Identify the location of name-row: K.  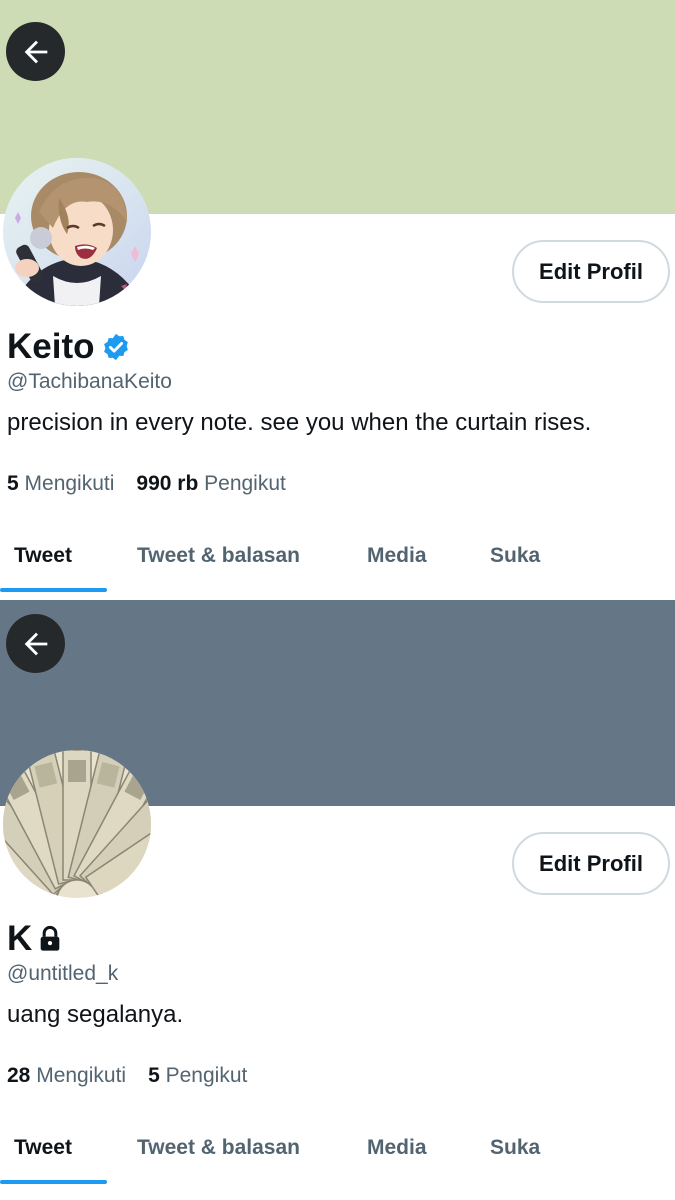
(35, 939).